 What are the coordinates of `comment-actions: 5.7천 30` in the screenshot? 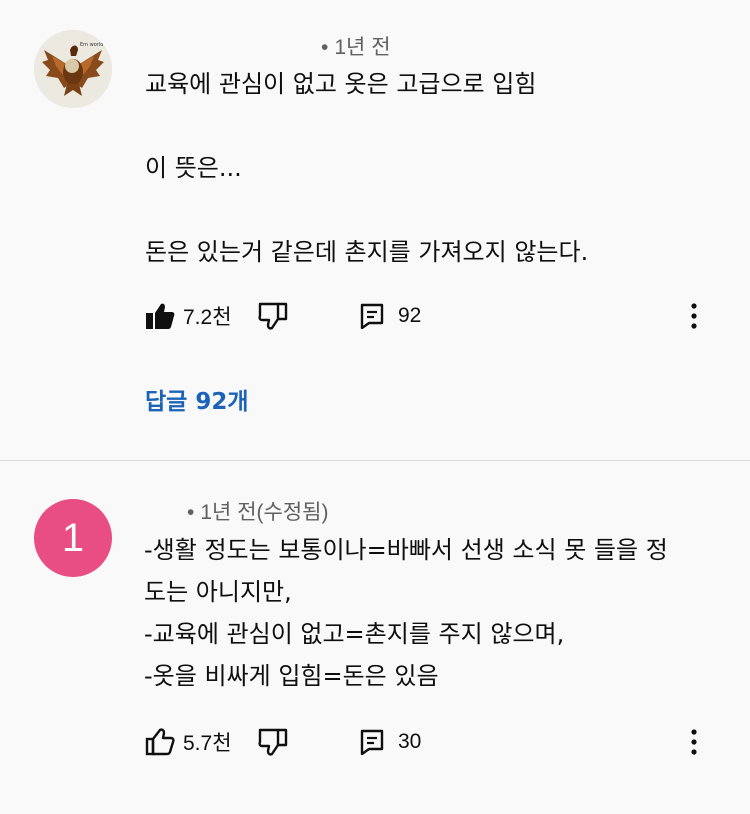 It's located at (437, 742).